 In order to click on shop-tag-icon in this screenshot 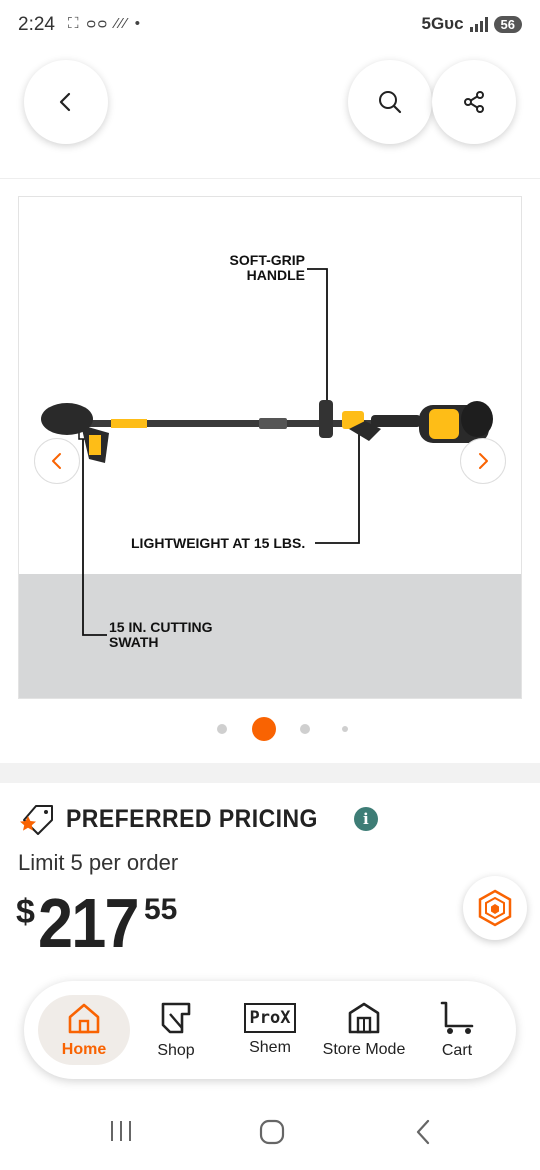, I will do `click(176, 1018)`.